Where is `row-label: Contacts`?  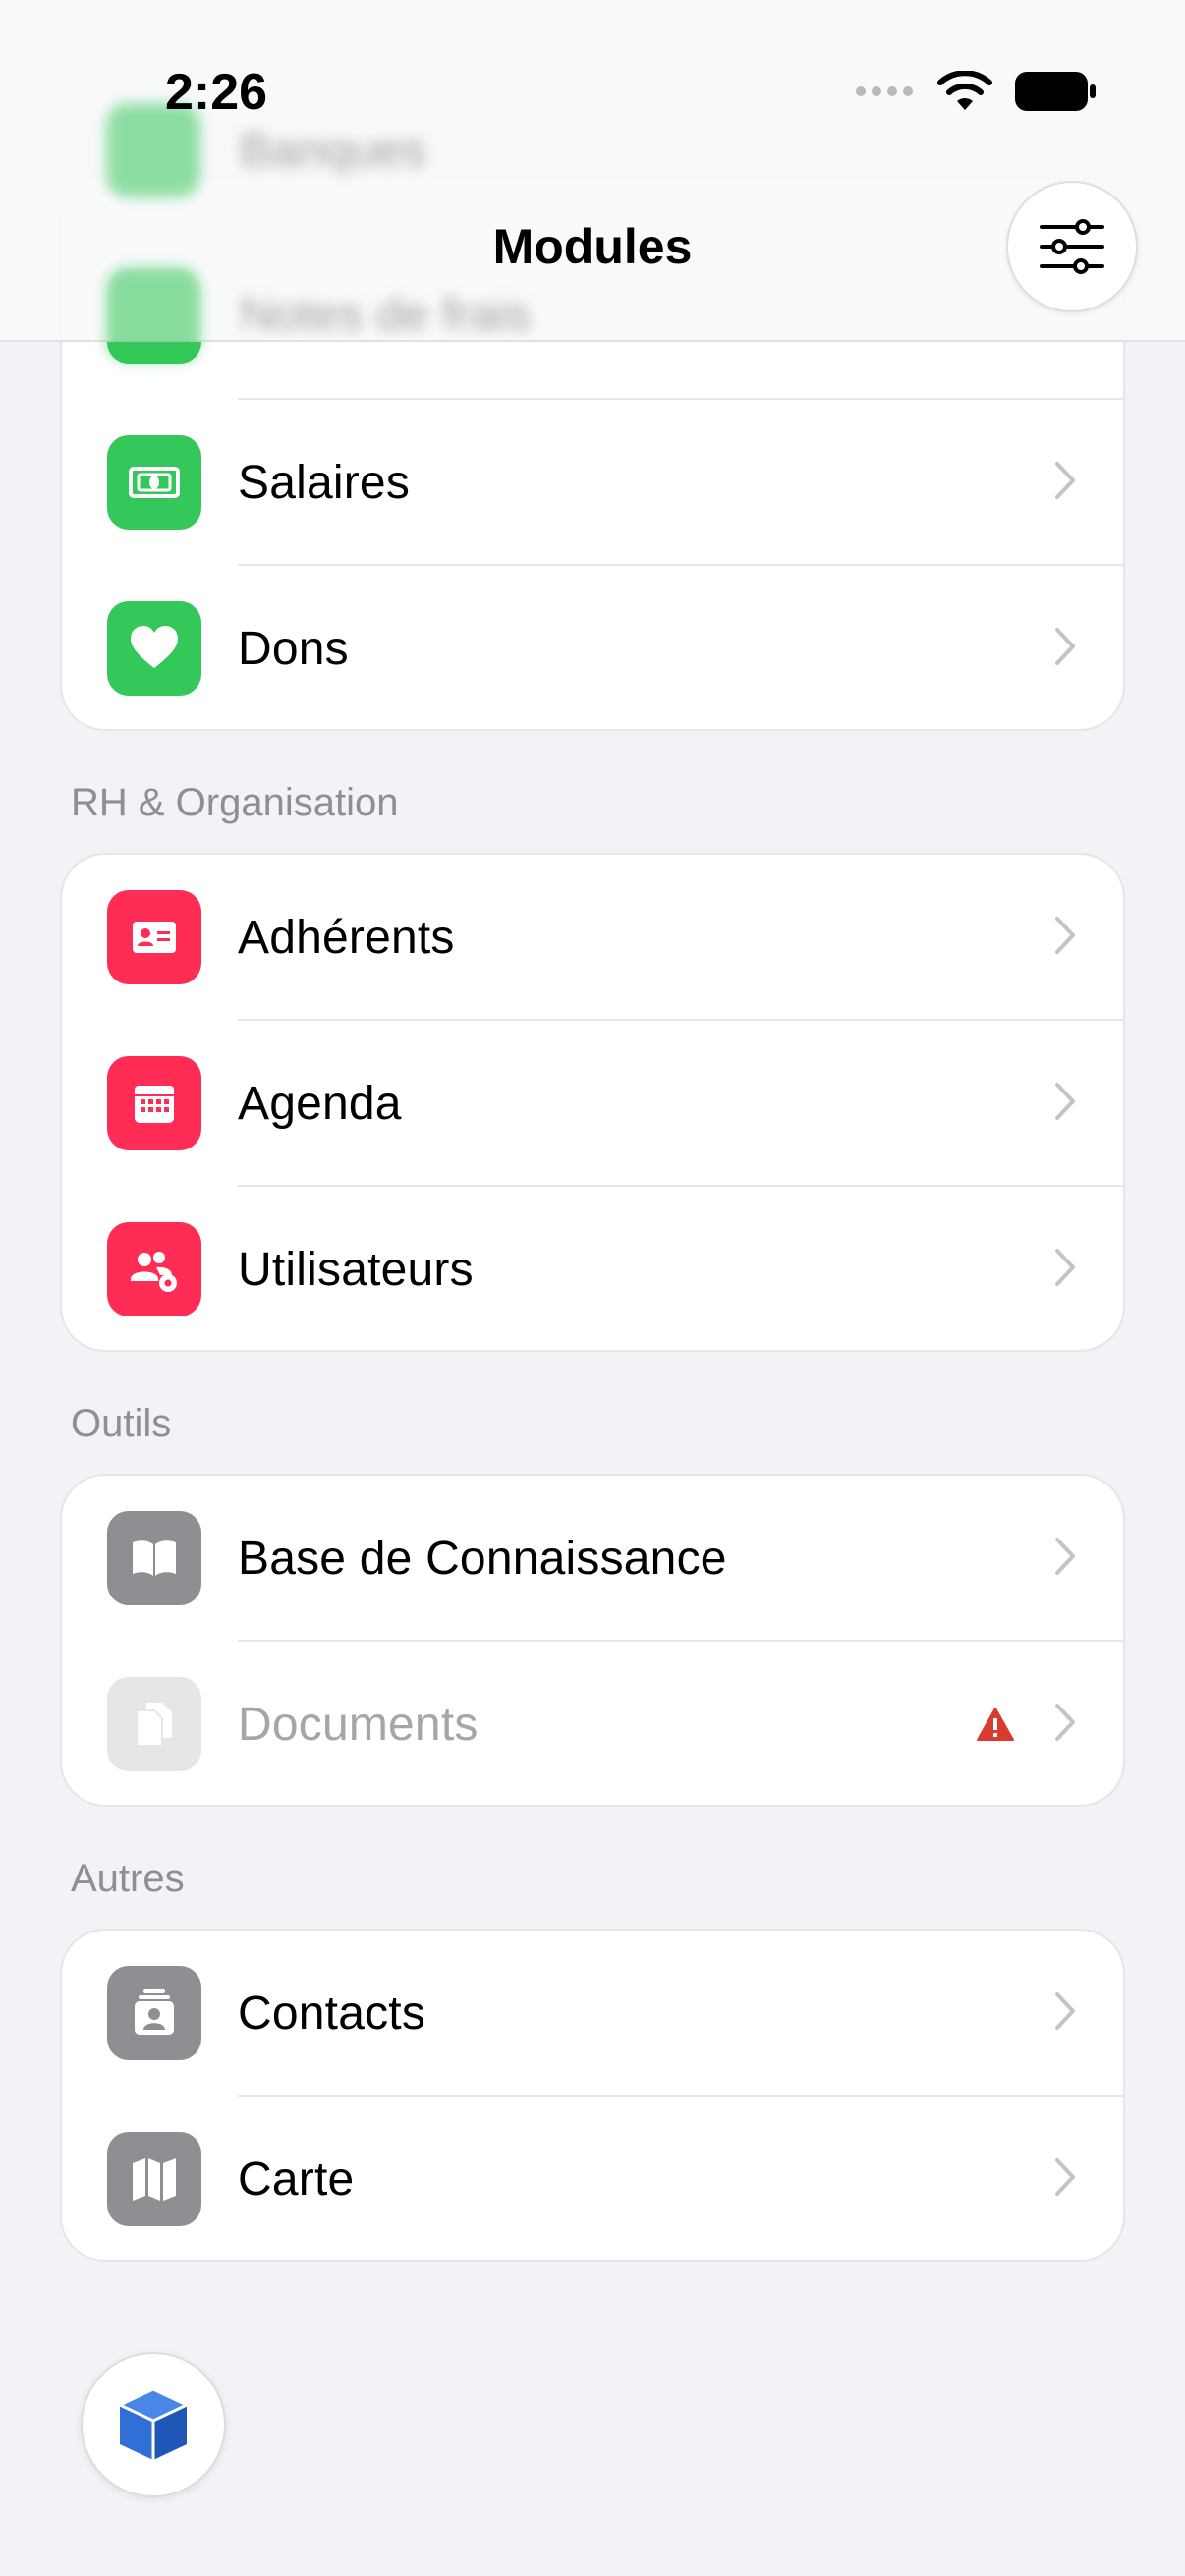 row-label: Contacts is located at coordinates (332, 2014).